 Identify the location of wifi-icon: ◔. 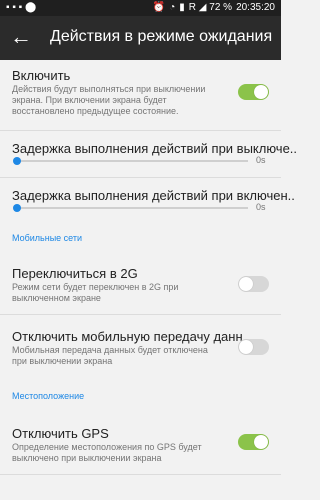
(172, 7).